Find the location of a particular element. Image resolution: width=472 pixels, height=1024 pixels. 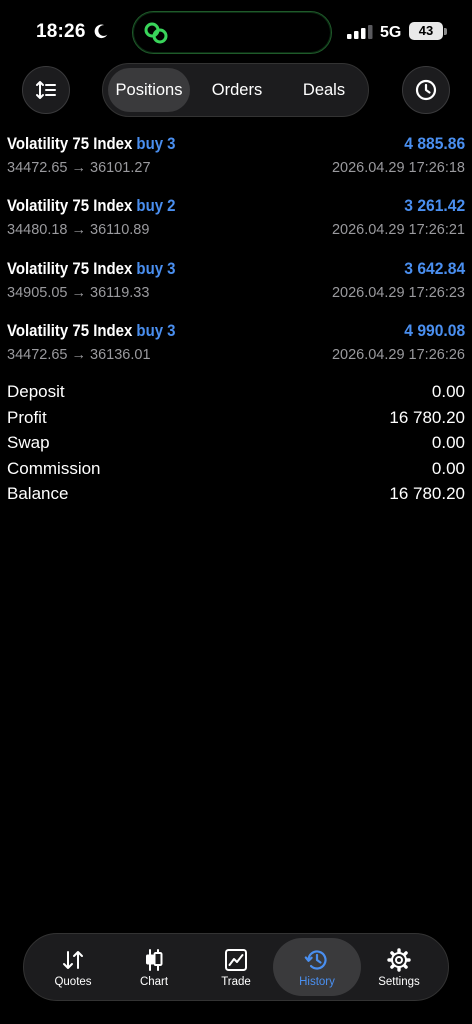

deposit-label: Deposit is located at coordinates (36, 391).